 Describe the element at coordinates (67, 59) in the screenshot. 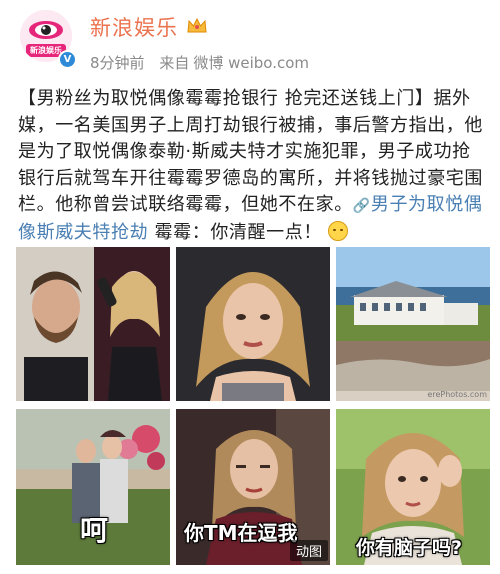

I see `verified-badge-icon: V` at that location.